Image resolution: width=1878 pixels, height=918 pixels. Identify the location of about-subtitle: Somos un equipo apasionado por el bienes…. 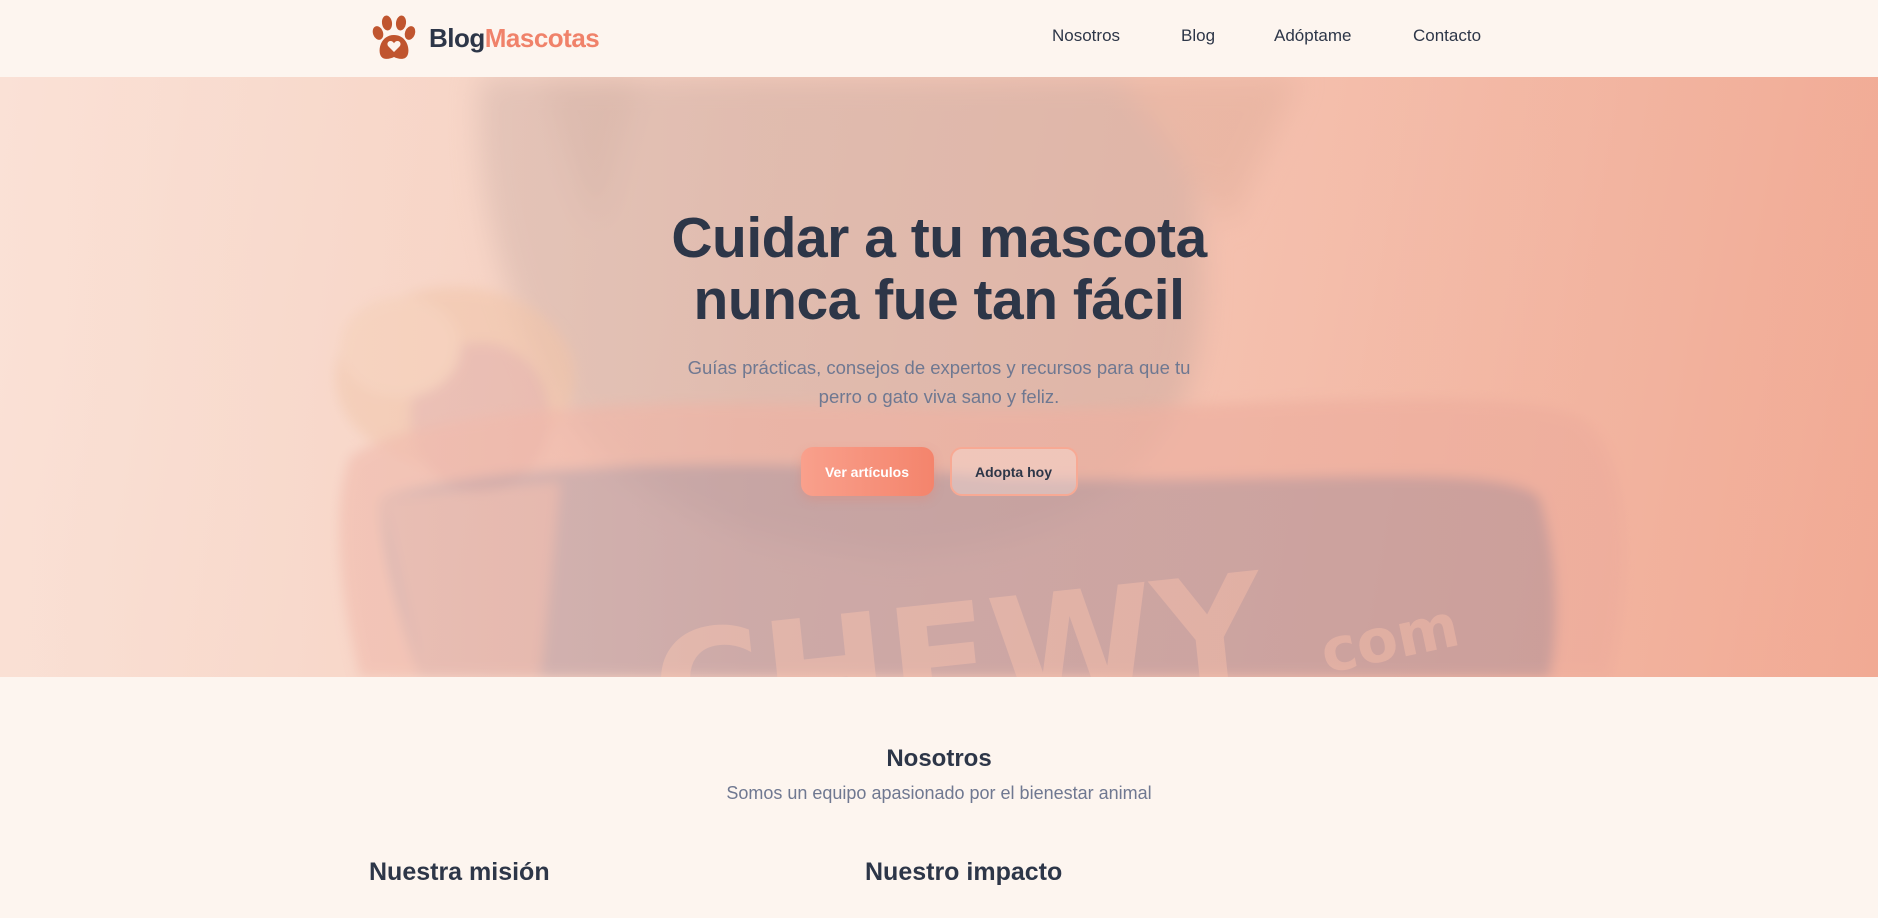
(939, 793).